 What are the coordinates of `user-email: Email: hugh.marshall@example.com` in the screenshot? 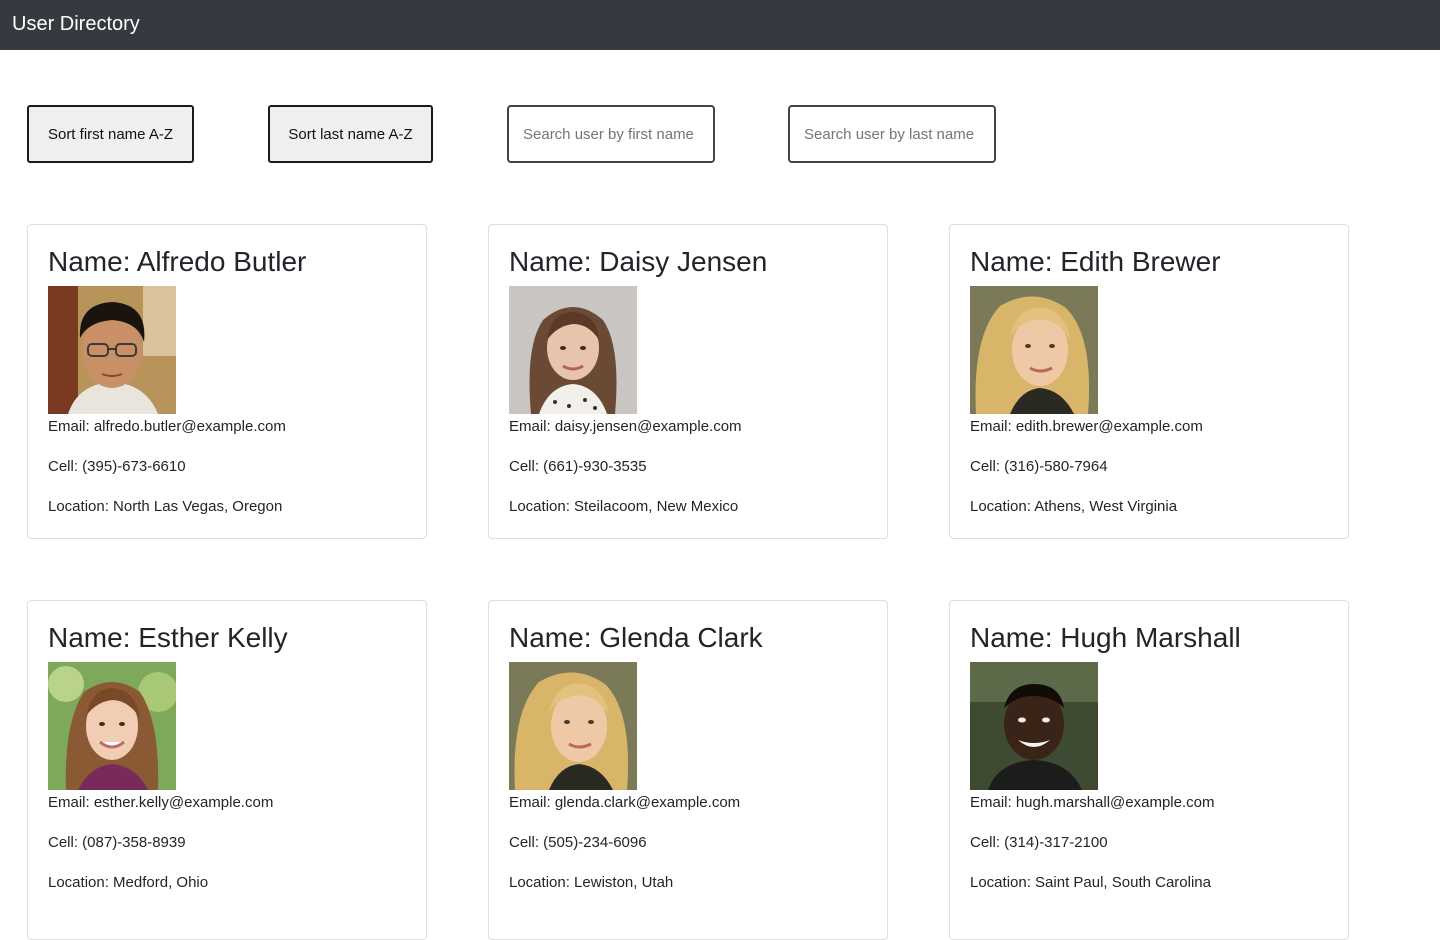 It's located at (1092, 802).